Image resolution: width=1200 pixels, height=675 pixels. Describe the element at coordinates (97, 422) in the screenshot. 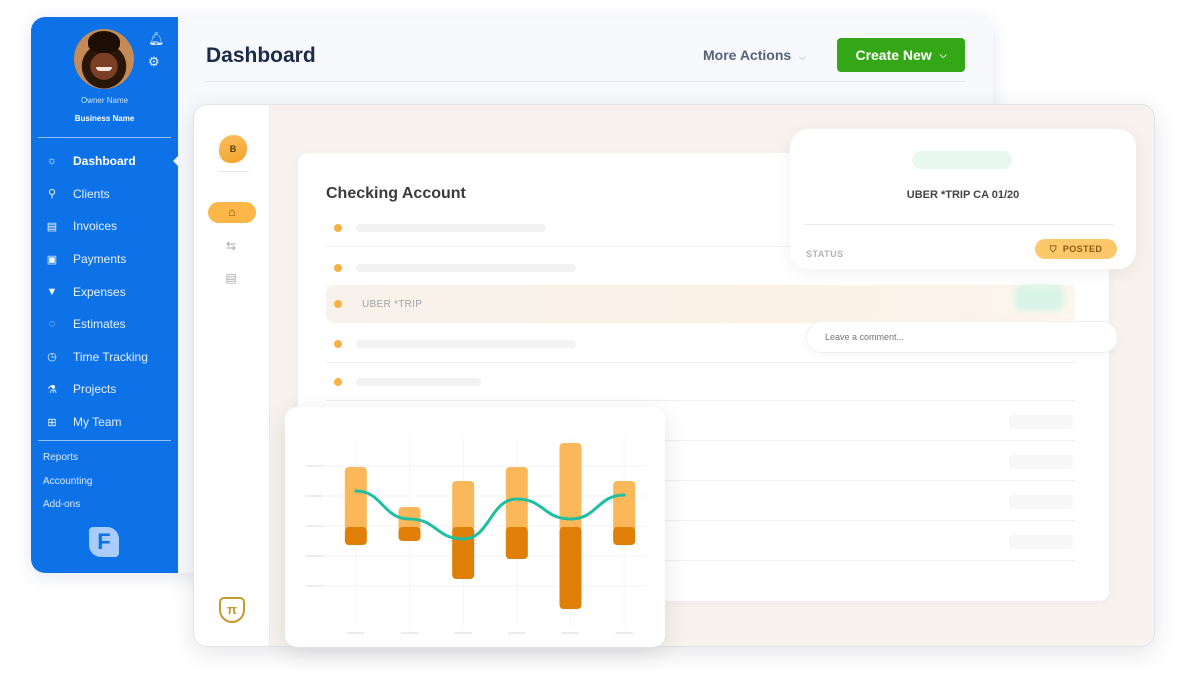

I see `sidebar-item-label: My Team` at that location.